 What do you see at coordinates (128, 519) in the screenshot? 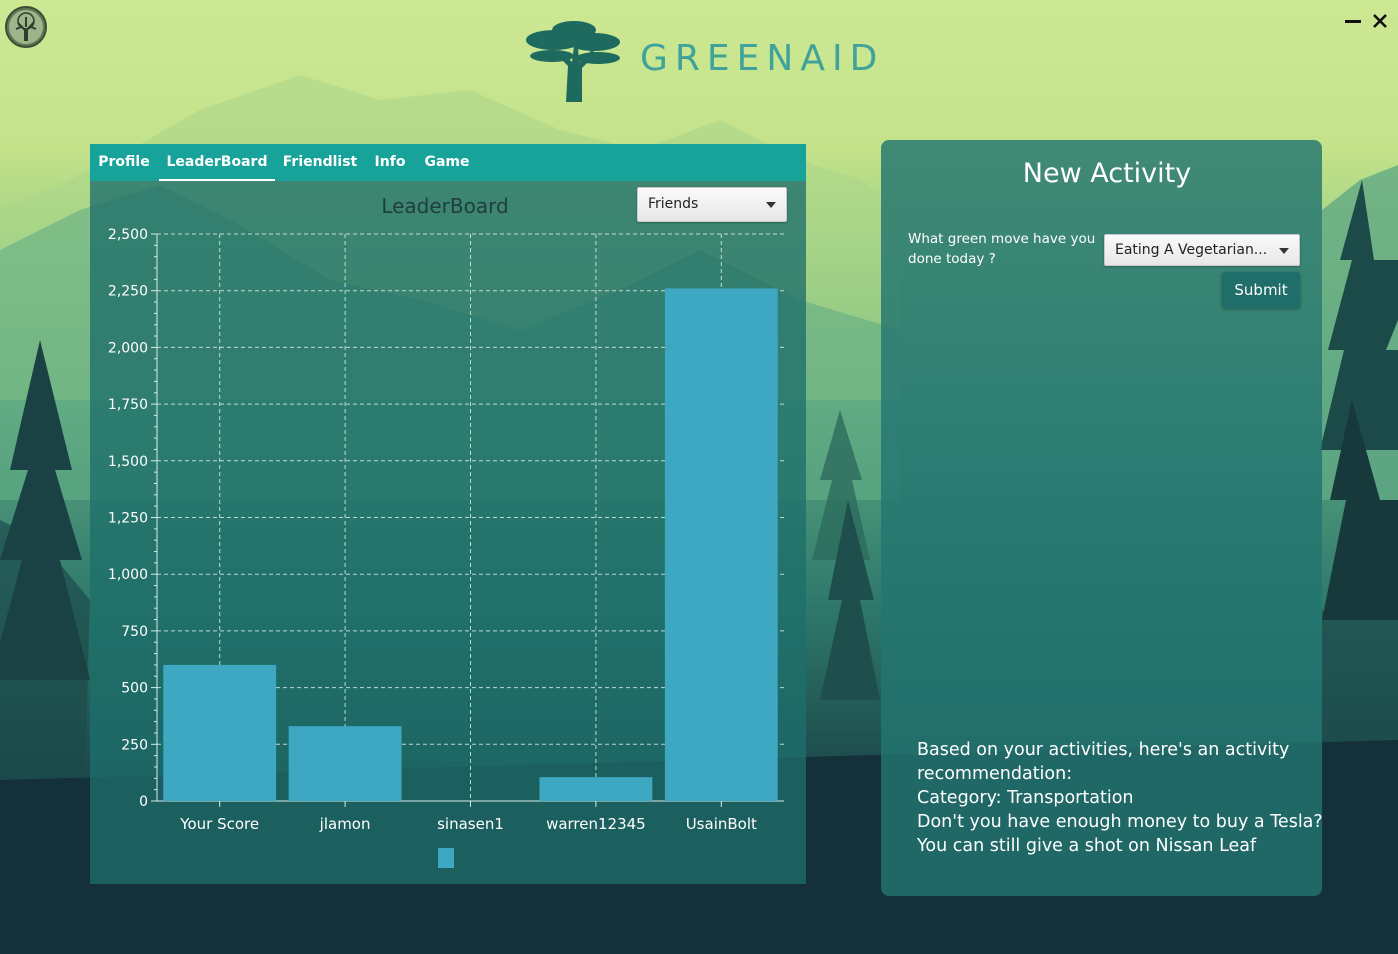
I see `y-tick-label: 1,250` at bounding box center [128, 519].